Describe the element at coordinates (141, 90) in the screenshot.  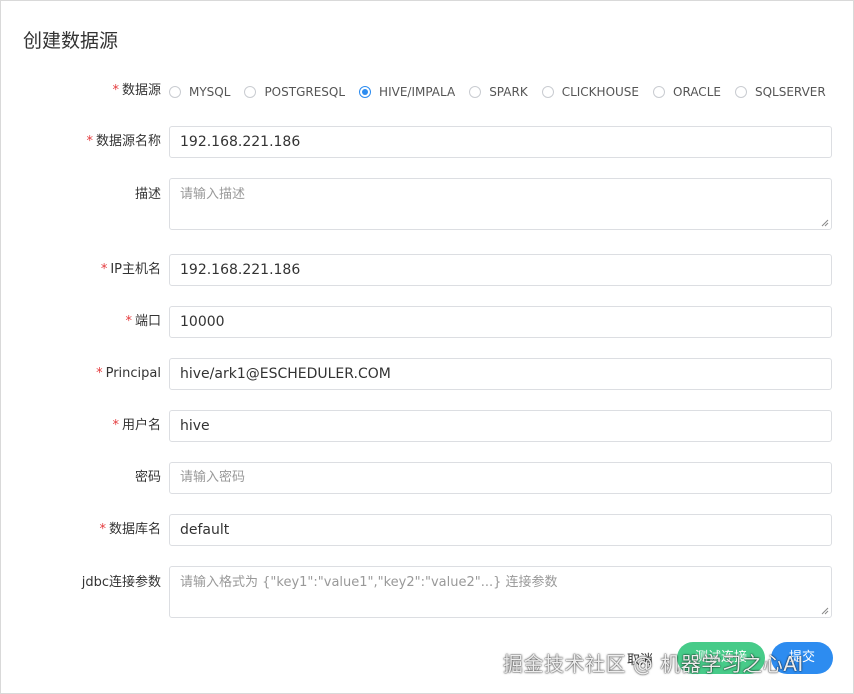
I see `datasource-type-label: 数据源` at that location.